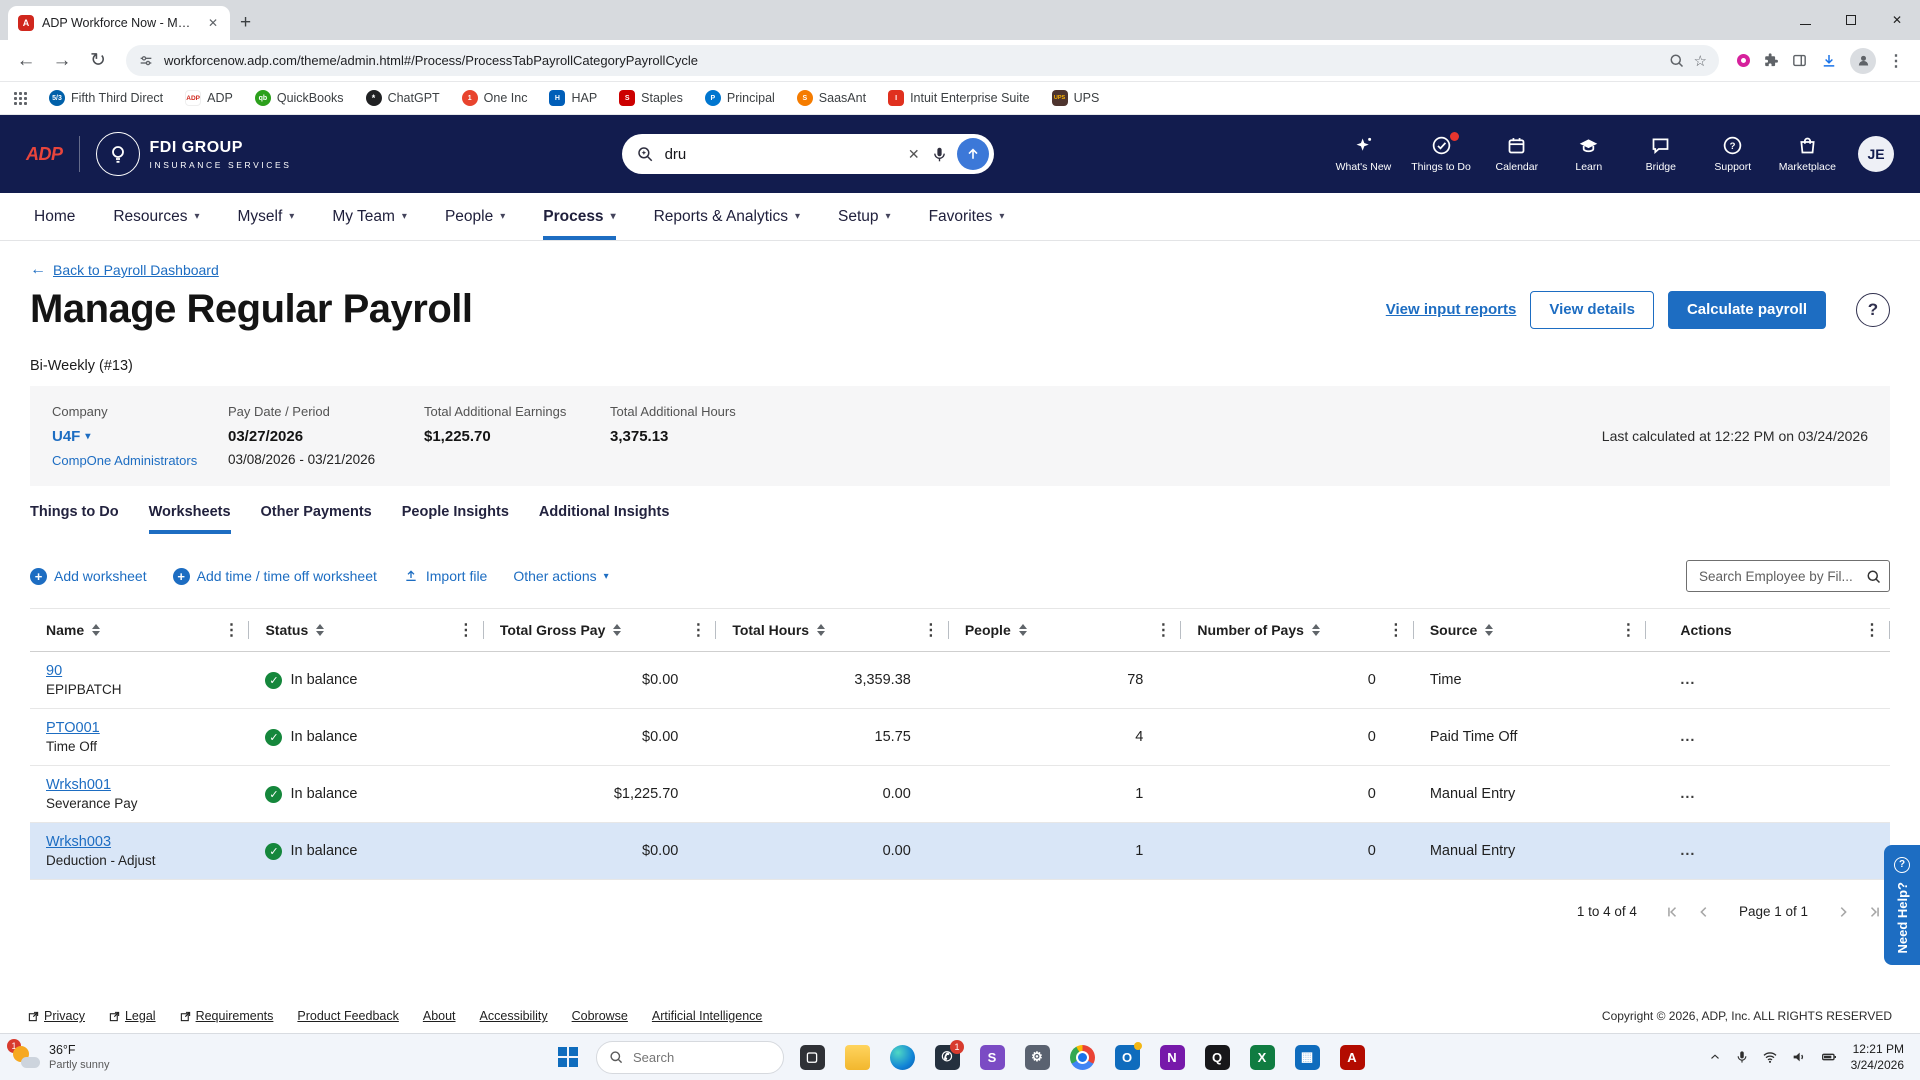 The height and width of the screenshot is (1080, 1920). Describe the element at coordinates (132, 1016) in the screenshot. I see `footer-legal-link: Legal` at that location.